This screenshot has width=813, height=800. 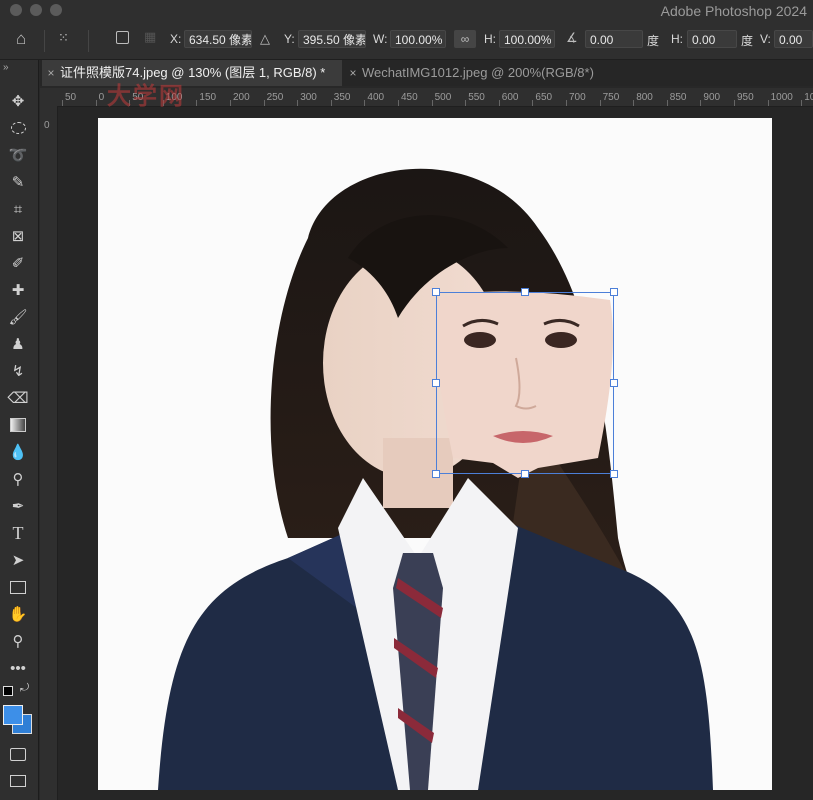 I want to click on title-bar: Adobe Photoshop 2024, so click(x=406, y=11).